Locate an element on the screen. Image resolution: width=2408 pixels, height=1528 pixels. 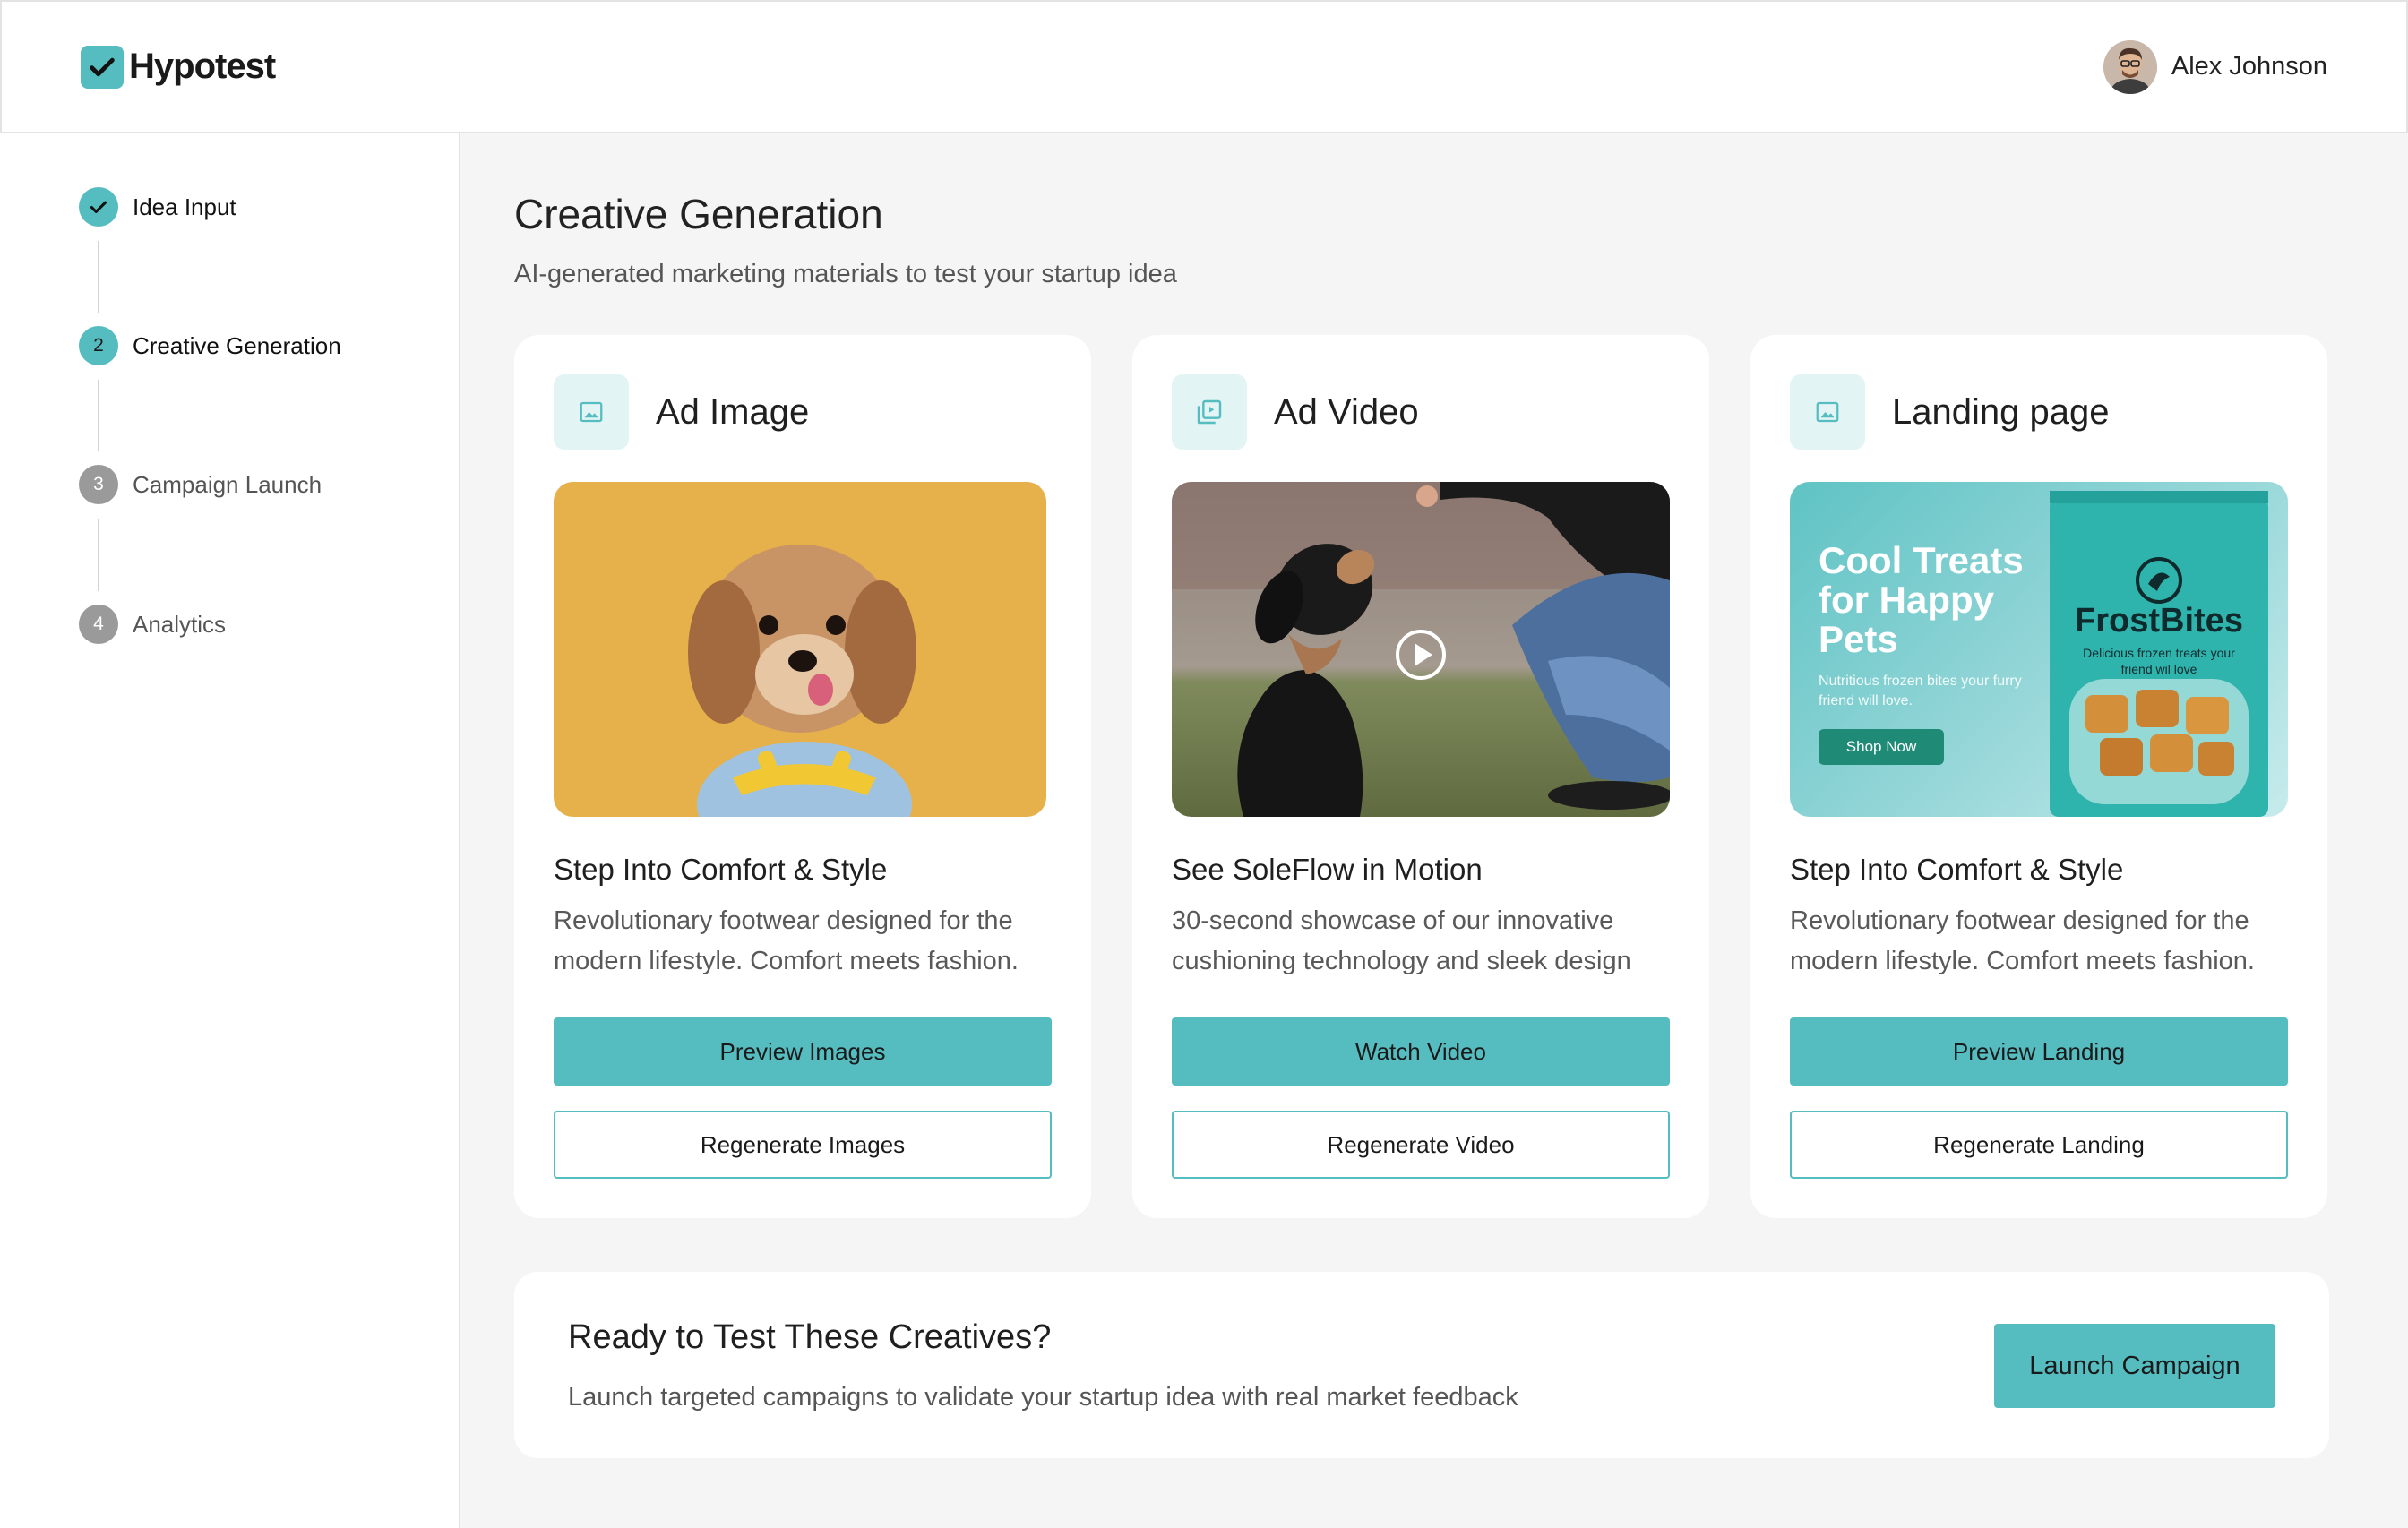
user-menu: Alex Johnson is located at coordinates (2215, 66).